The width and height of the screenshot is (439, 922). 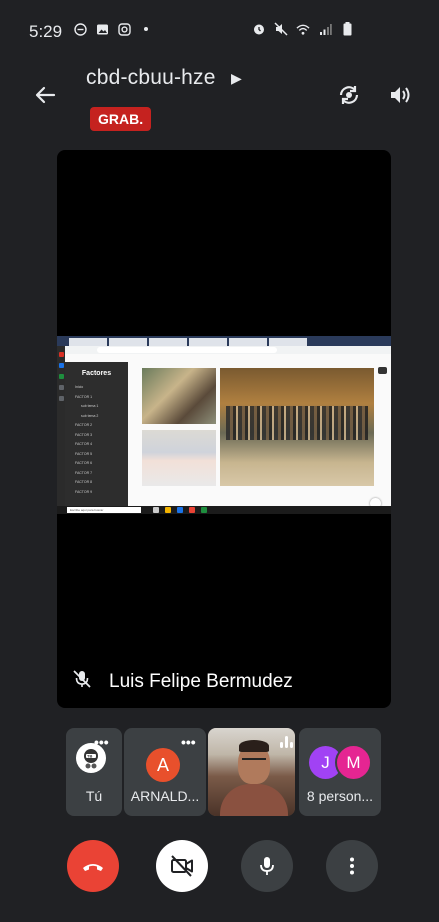 I want to click on wifi-icon, so click(x=303, y=29).